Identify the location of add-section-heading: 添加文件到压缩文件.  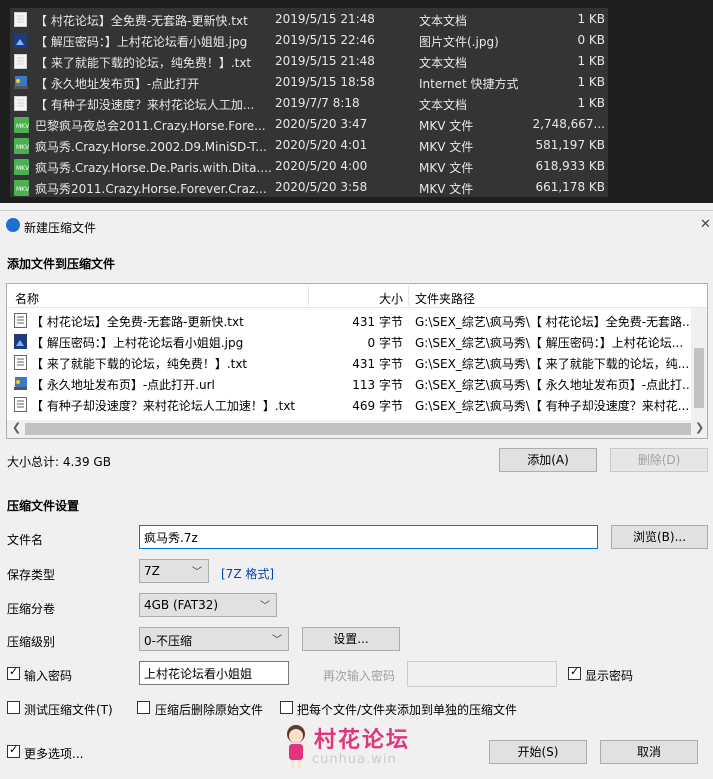
(61, 264).